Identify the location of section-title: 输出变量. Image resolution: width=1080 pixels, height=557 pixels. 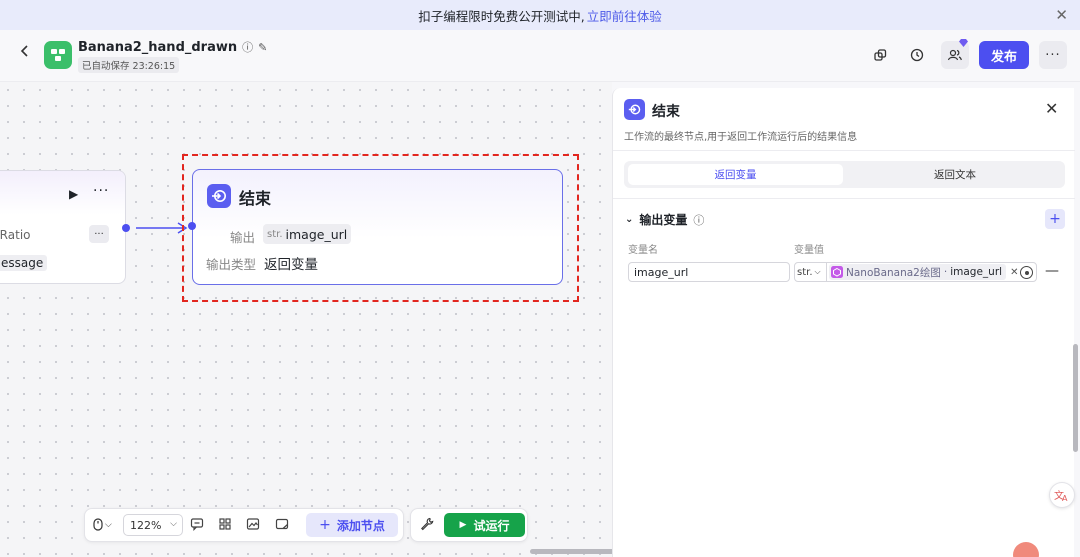
(663, 220).